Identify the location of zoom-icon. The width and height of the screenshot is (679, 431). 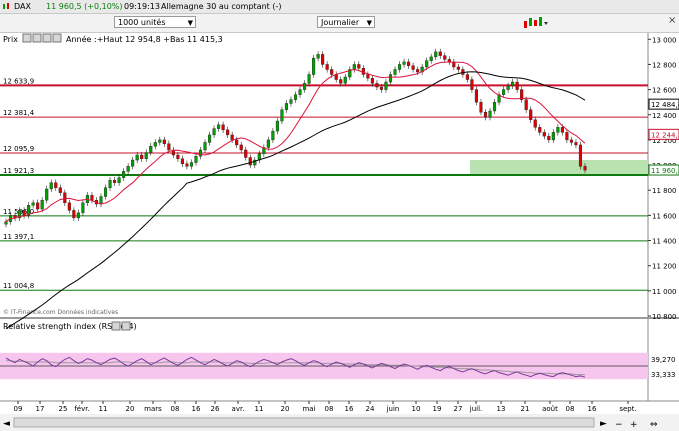
(47, 38).